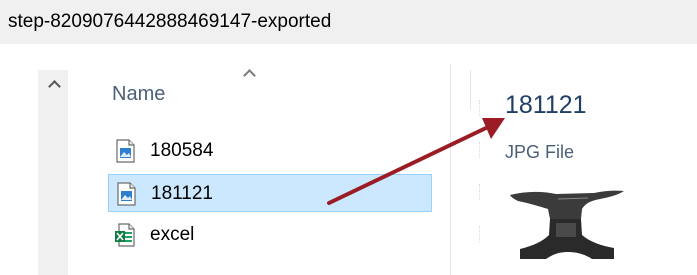 The height and width of the screenshot is (275, 697). I want to click on details-pane-divider, so click(450, 169).